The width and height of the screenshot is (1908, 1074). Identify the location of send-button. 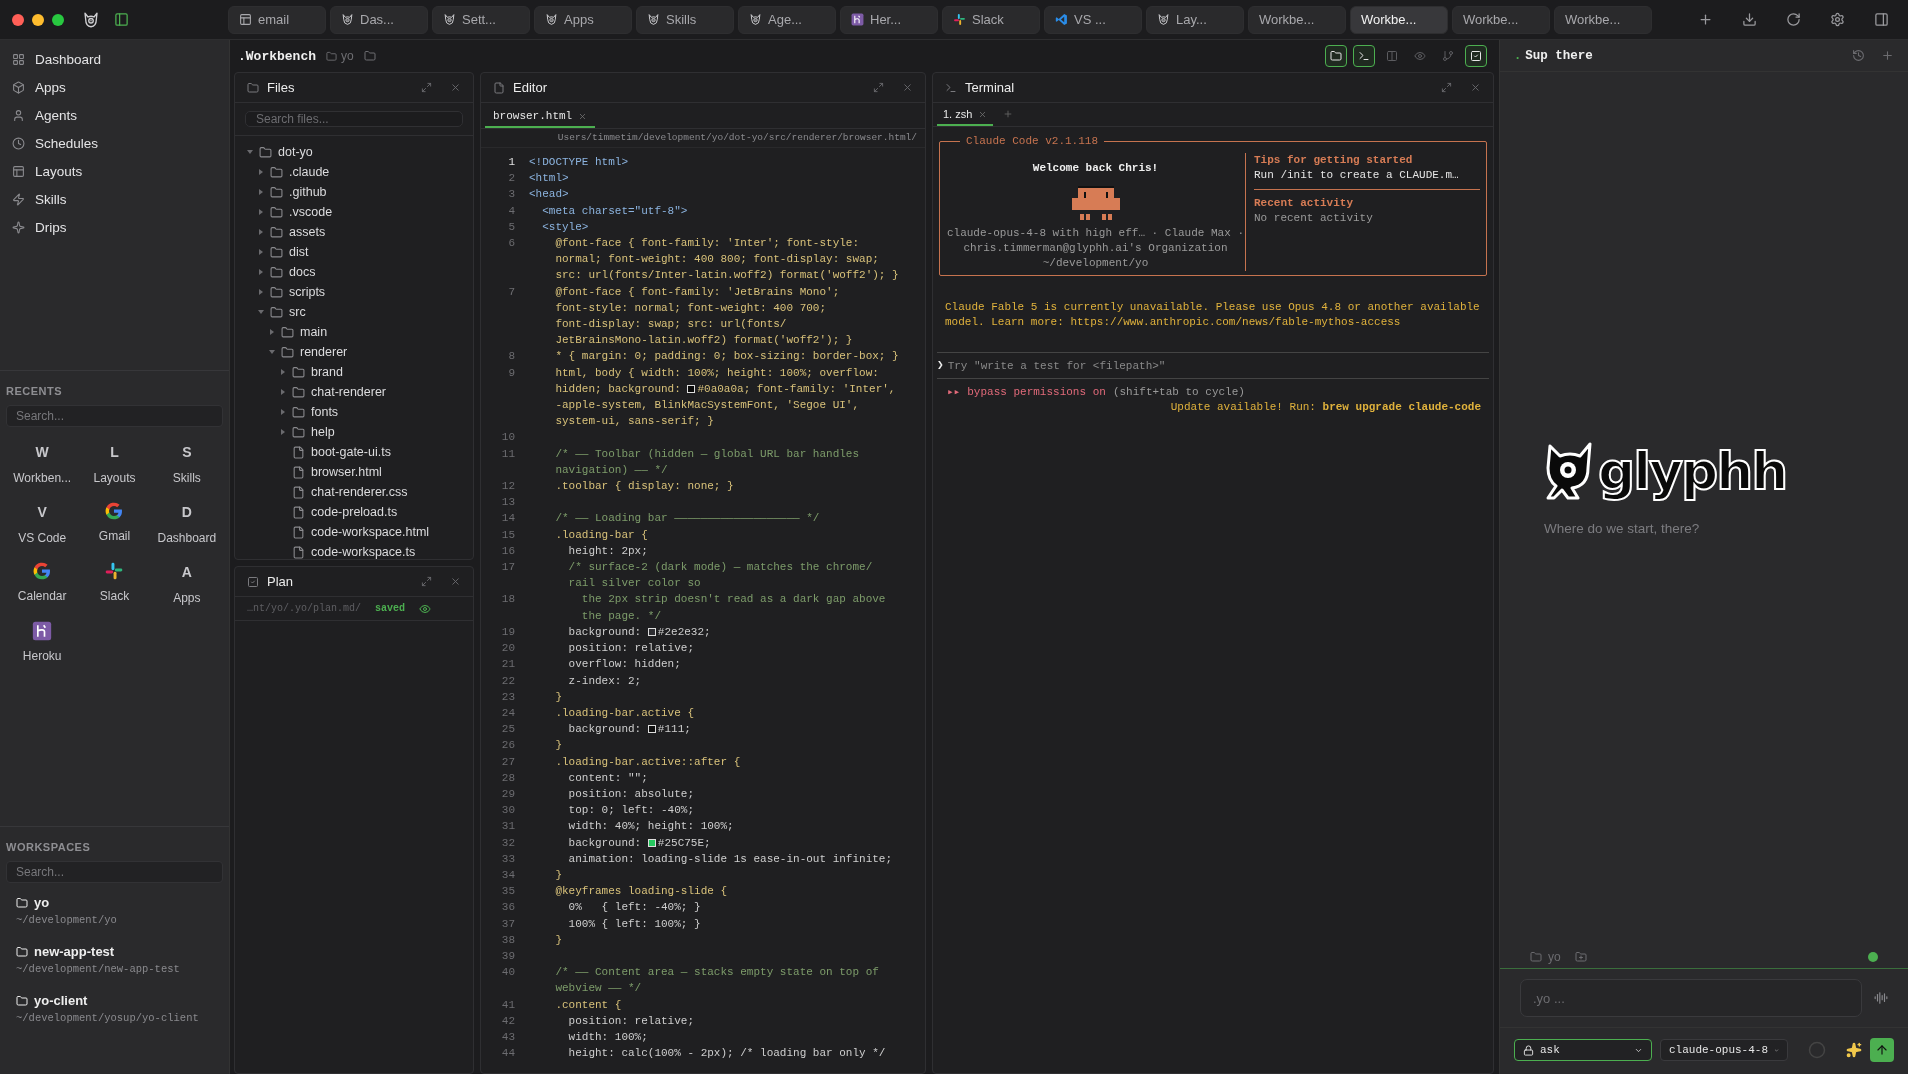
(1882, 1050).